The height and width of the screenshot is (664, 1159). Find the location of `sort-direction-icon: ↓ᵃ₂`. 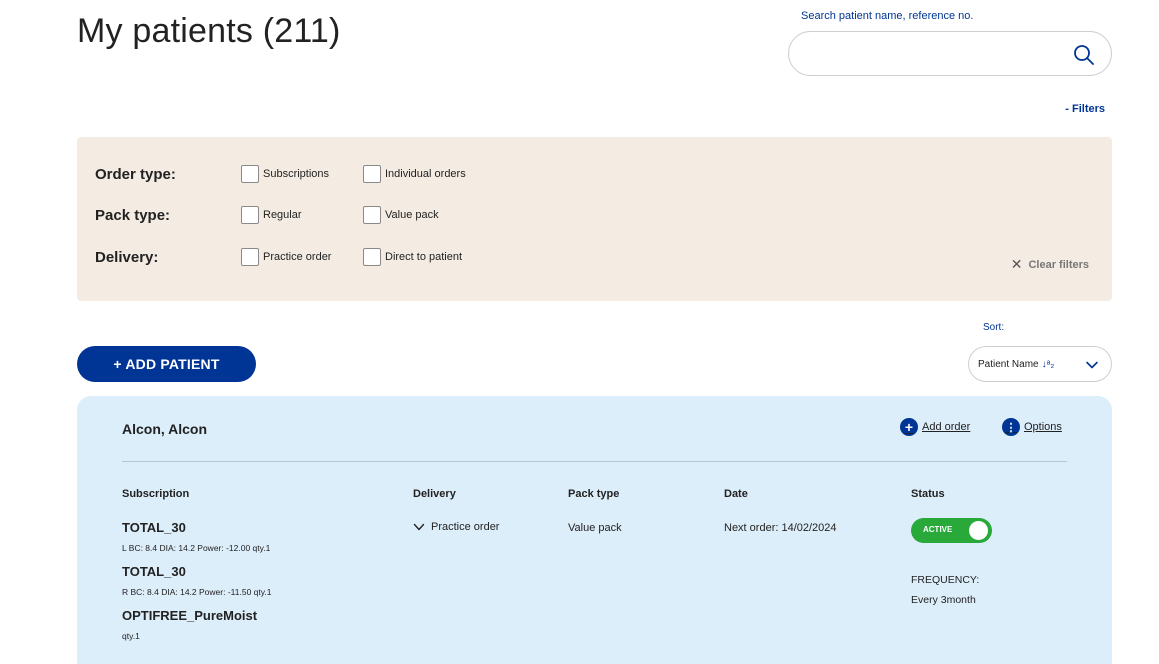

sort-direction-icon: ↓ᵃ₂ is located at coordinates (1048, 364).